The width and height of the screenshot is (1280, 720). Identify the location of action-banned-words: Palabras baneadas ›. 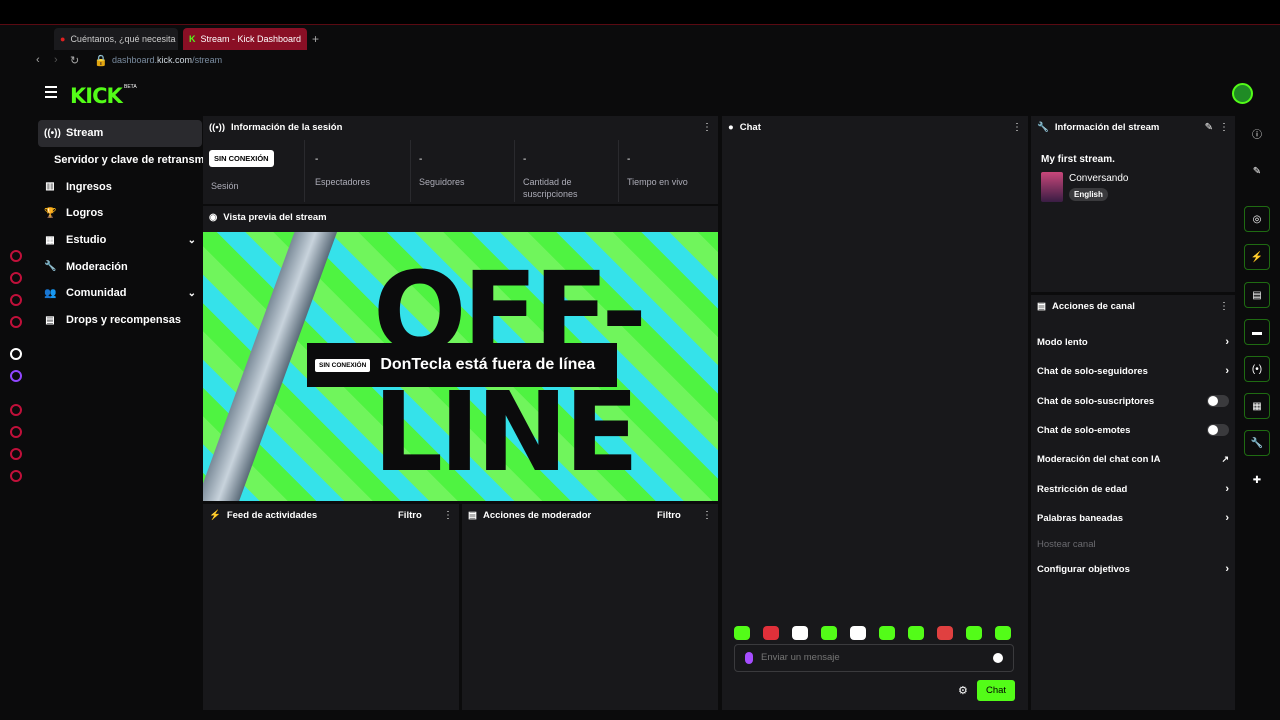
(1133, 518).